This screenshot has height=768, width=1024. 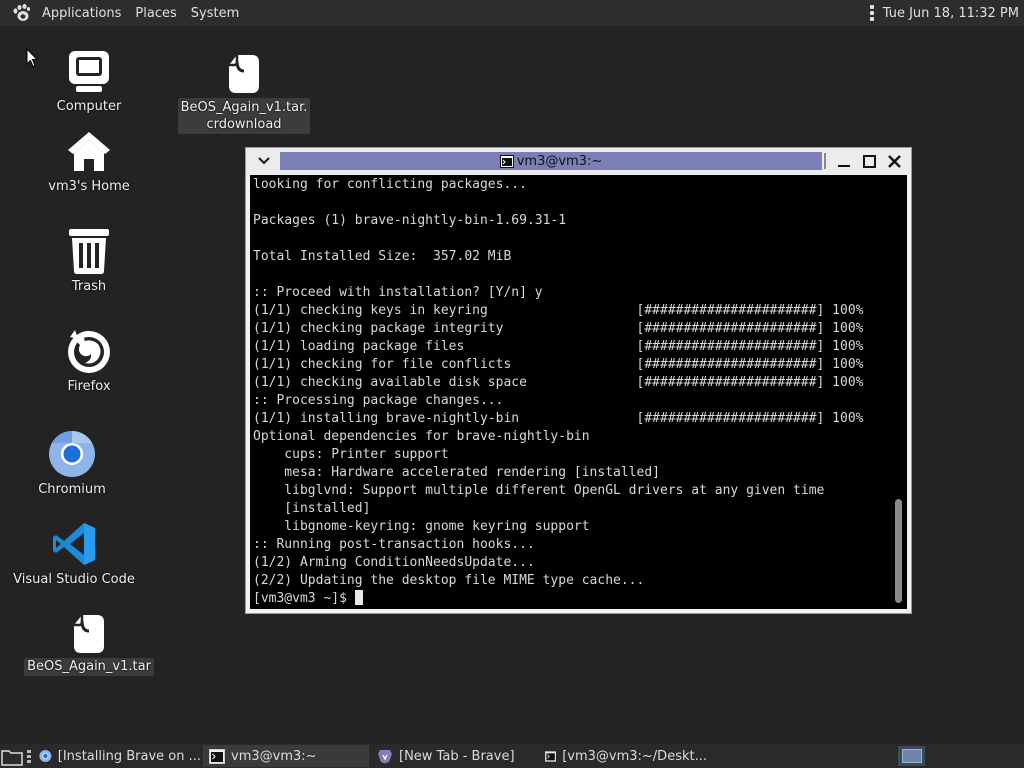 What do you see at coordinates (72, 489) in the screenshot?
I see `desktop-icon-label: Chromium` at bounding box center [72, 489].